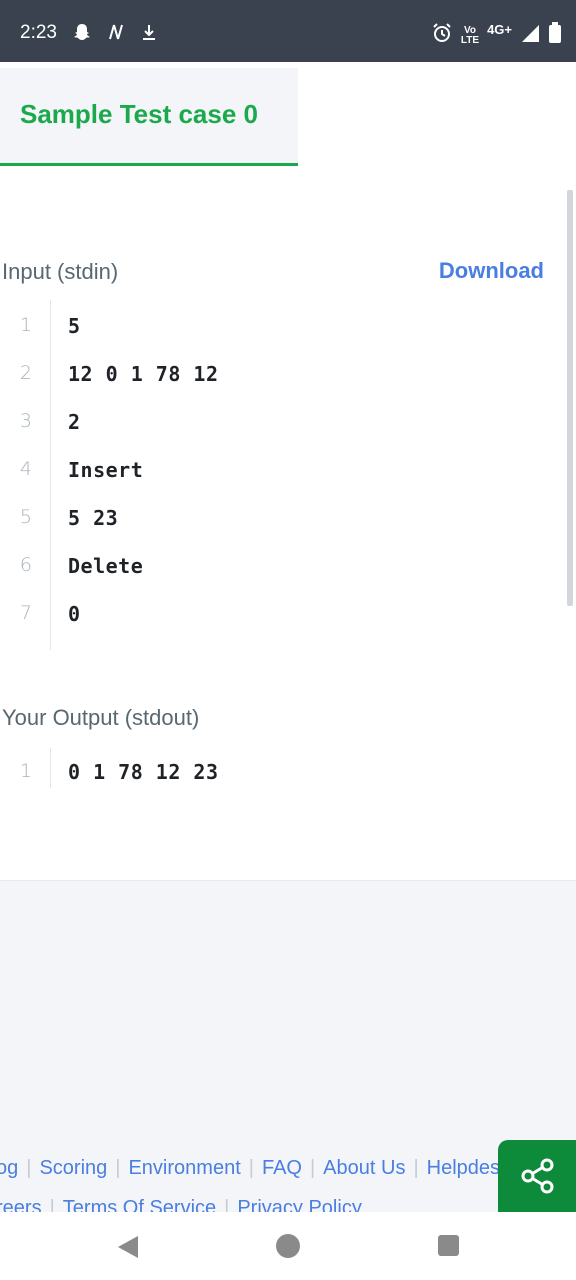  Describe the element at coordinates (280, 530) in the screenshot. I see `code-line: 5 5 23` at that location.